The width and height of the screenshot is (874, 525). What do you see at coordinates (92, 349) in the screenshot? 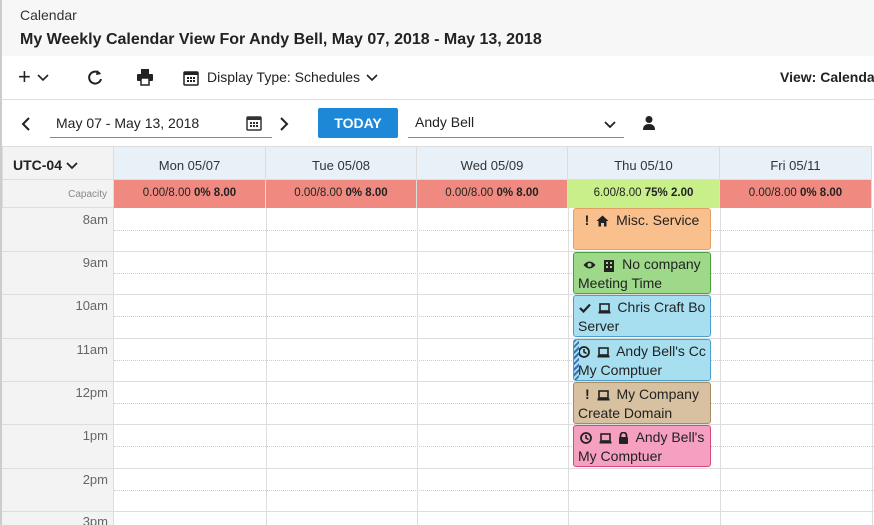
I see `time-label: 11am` at bounding box center [92, 349].